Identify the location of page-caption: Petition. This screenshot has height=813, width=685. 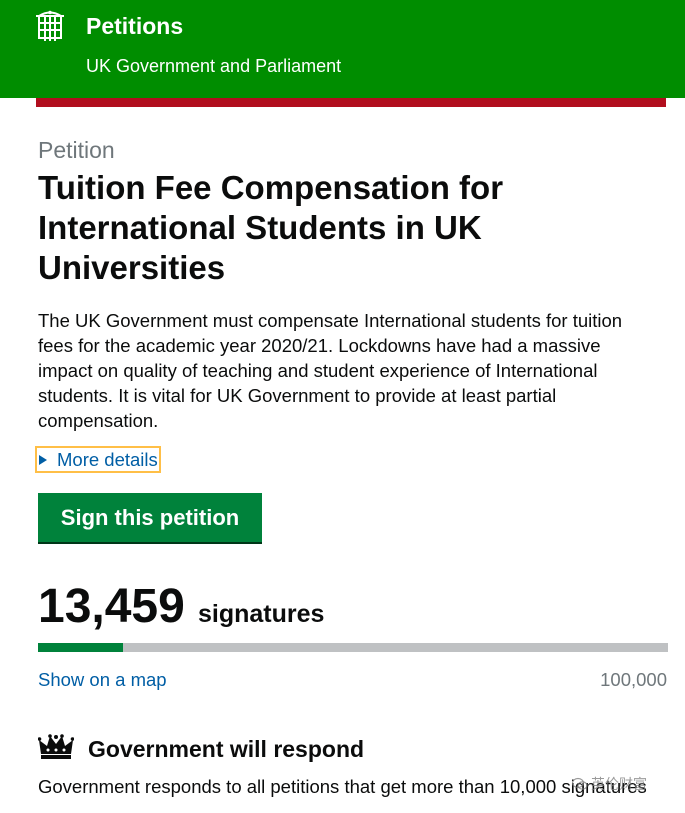
(76, 150).